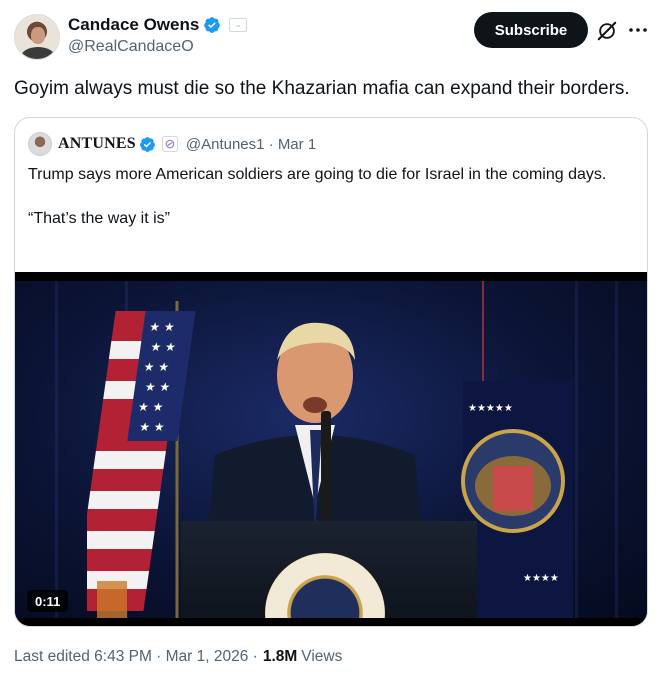 This screenshot has height=673, width=664. What do you see at coordinates (38, 53) in the screenshot?
I see `avatar-shoulders` at bounding box center [38, 53].